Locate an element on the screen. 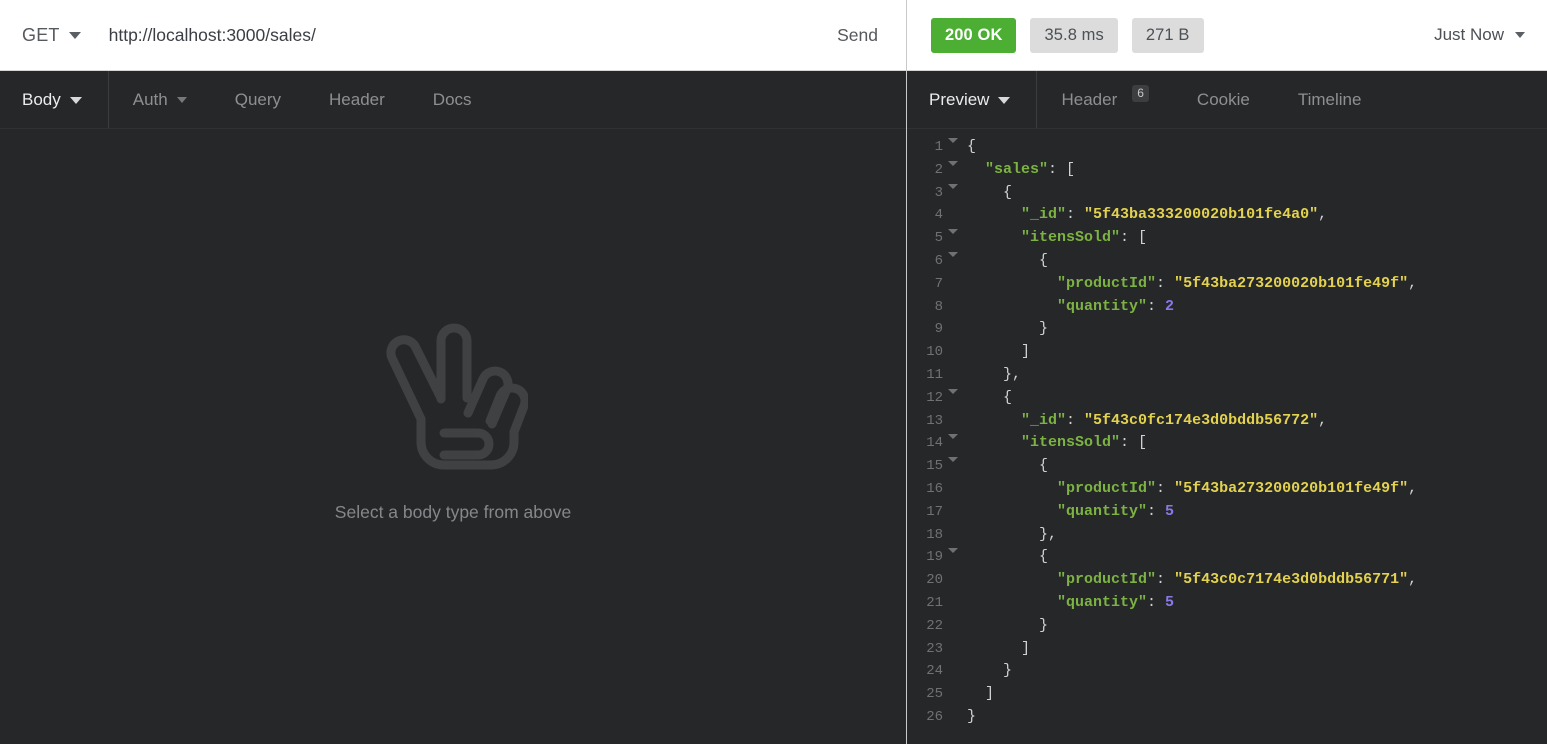 The image size is (1547, 744). code-line: 5 "itensSold": [ is located at coordinates (1227, 238).